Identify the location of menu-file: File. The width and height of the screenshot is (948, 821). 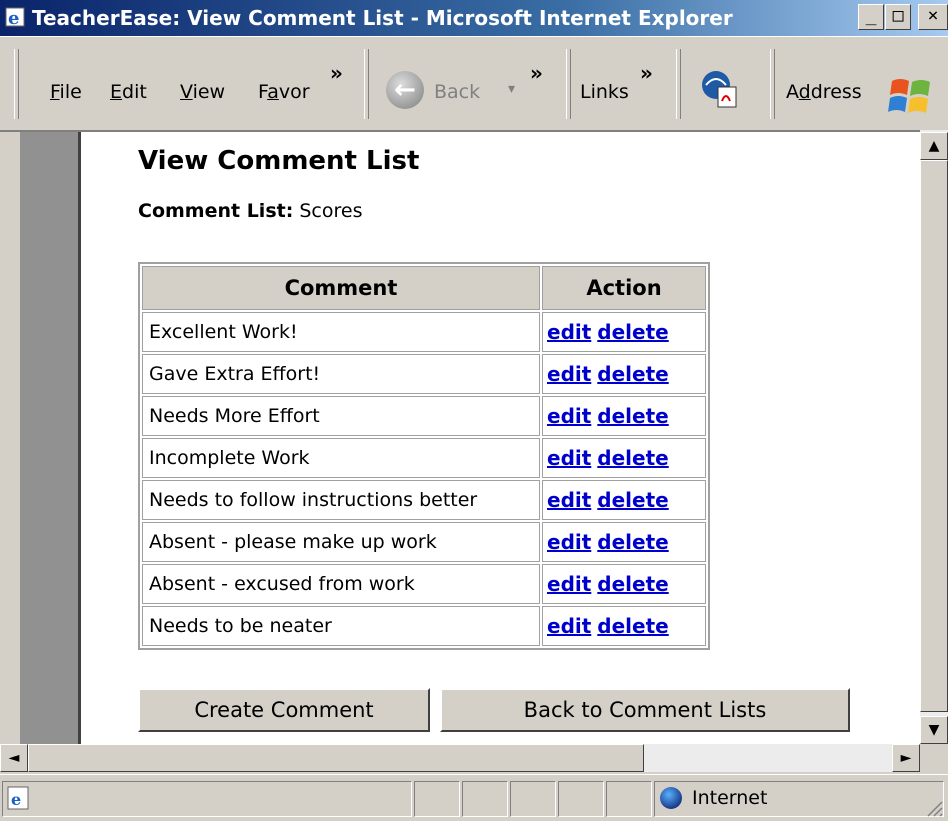
(66, 92).